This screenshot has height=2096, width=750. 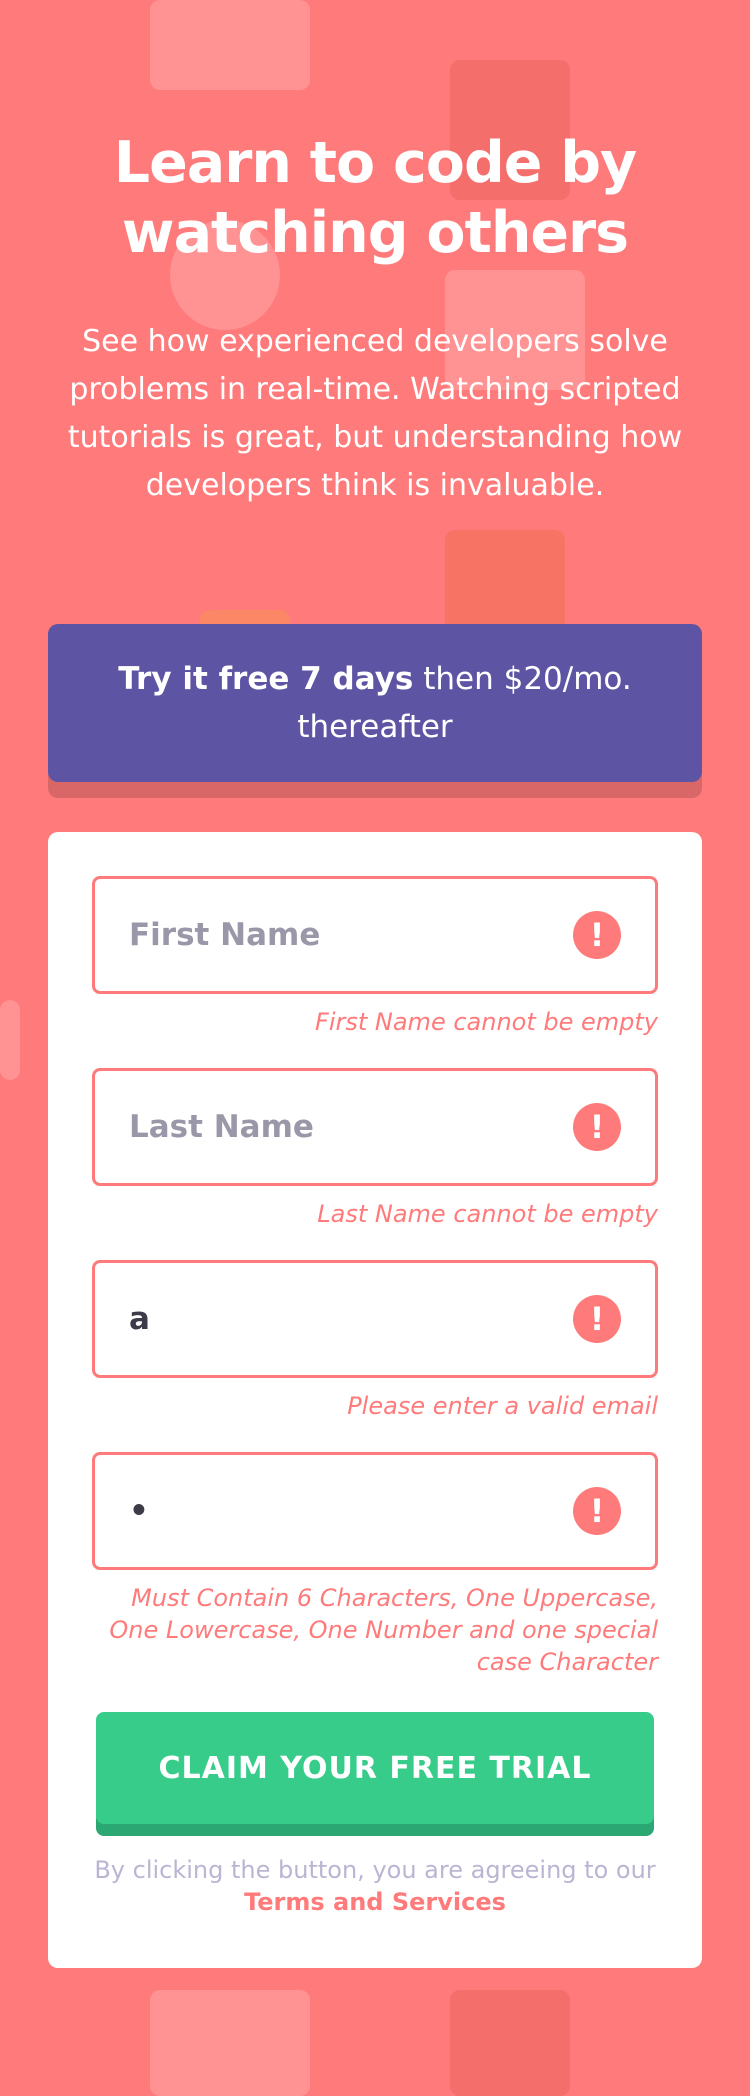 I want to click on email-error: Please enter a valid email, so click(x=502, y=1406).